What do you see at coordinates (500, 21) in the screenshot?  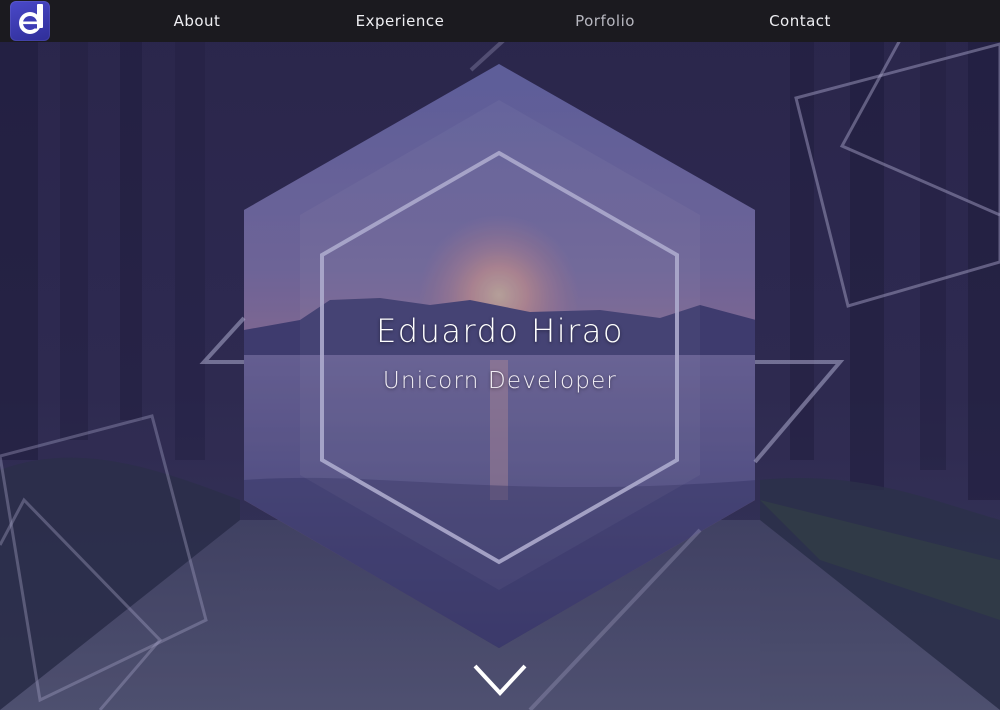 I see `top-navigation-bar: About Experience Porfolio Contact` at bounding box center [500, 21].